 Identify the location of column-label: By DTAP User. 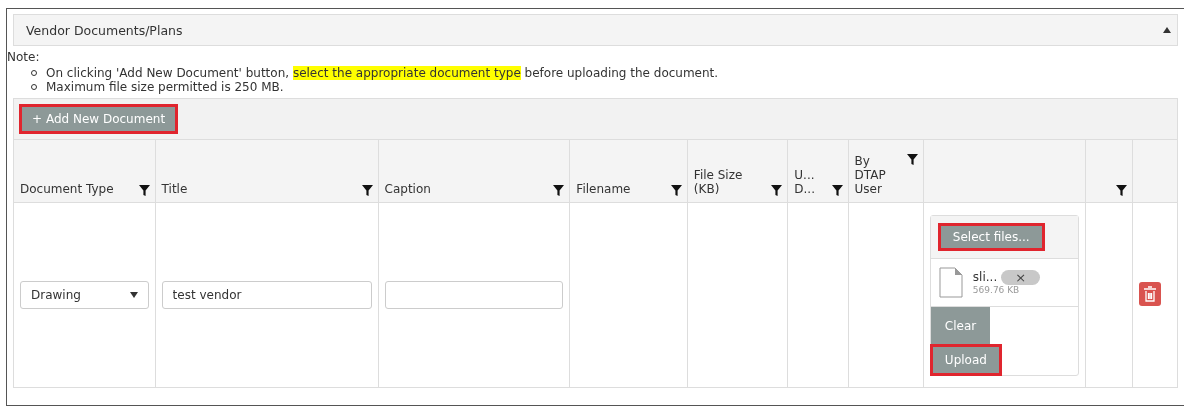
(870, 175).